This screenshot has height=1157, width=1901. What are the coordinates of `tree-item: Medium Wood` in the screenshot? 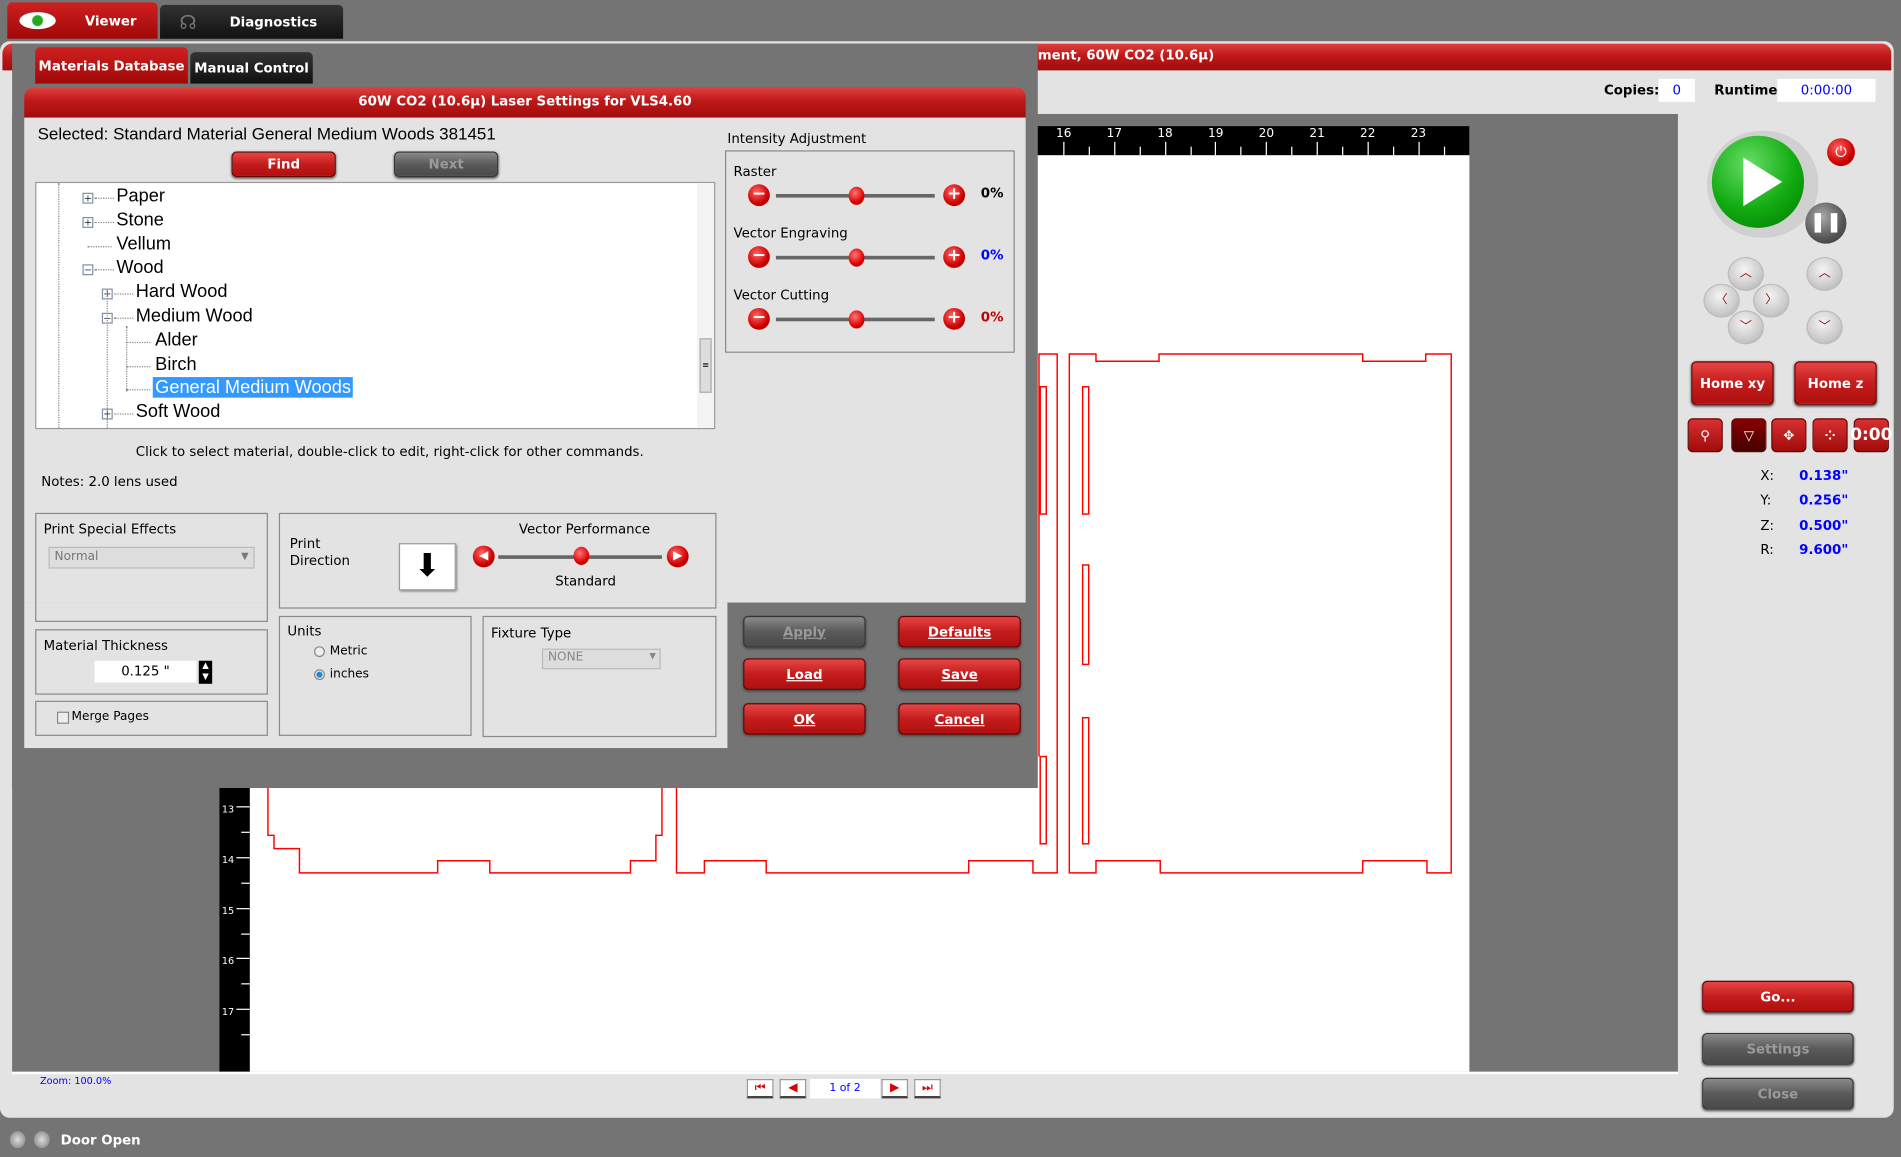 It's located at (194, 316).